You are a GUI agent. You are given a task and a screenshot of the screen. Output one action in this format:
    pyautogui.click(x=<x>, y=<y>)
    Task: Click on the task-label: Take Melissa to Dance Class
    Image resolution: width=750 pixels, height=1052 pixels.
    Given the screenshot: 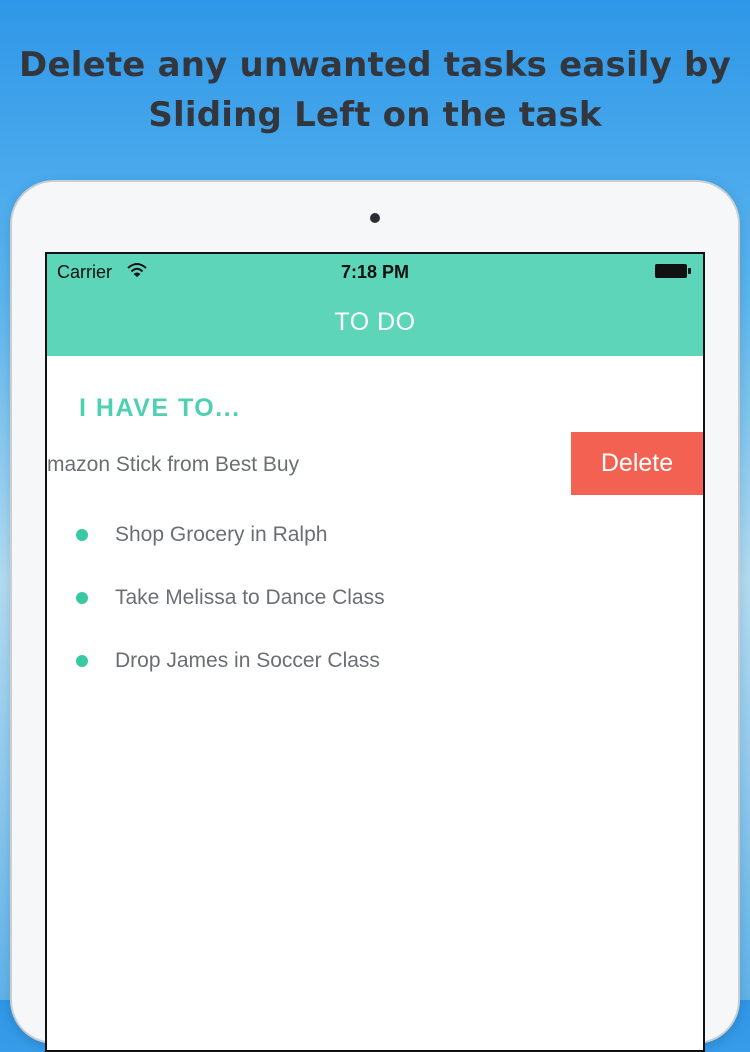 What is the action you would take?
    pyautogui.click(x=250, y=597)
    